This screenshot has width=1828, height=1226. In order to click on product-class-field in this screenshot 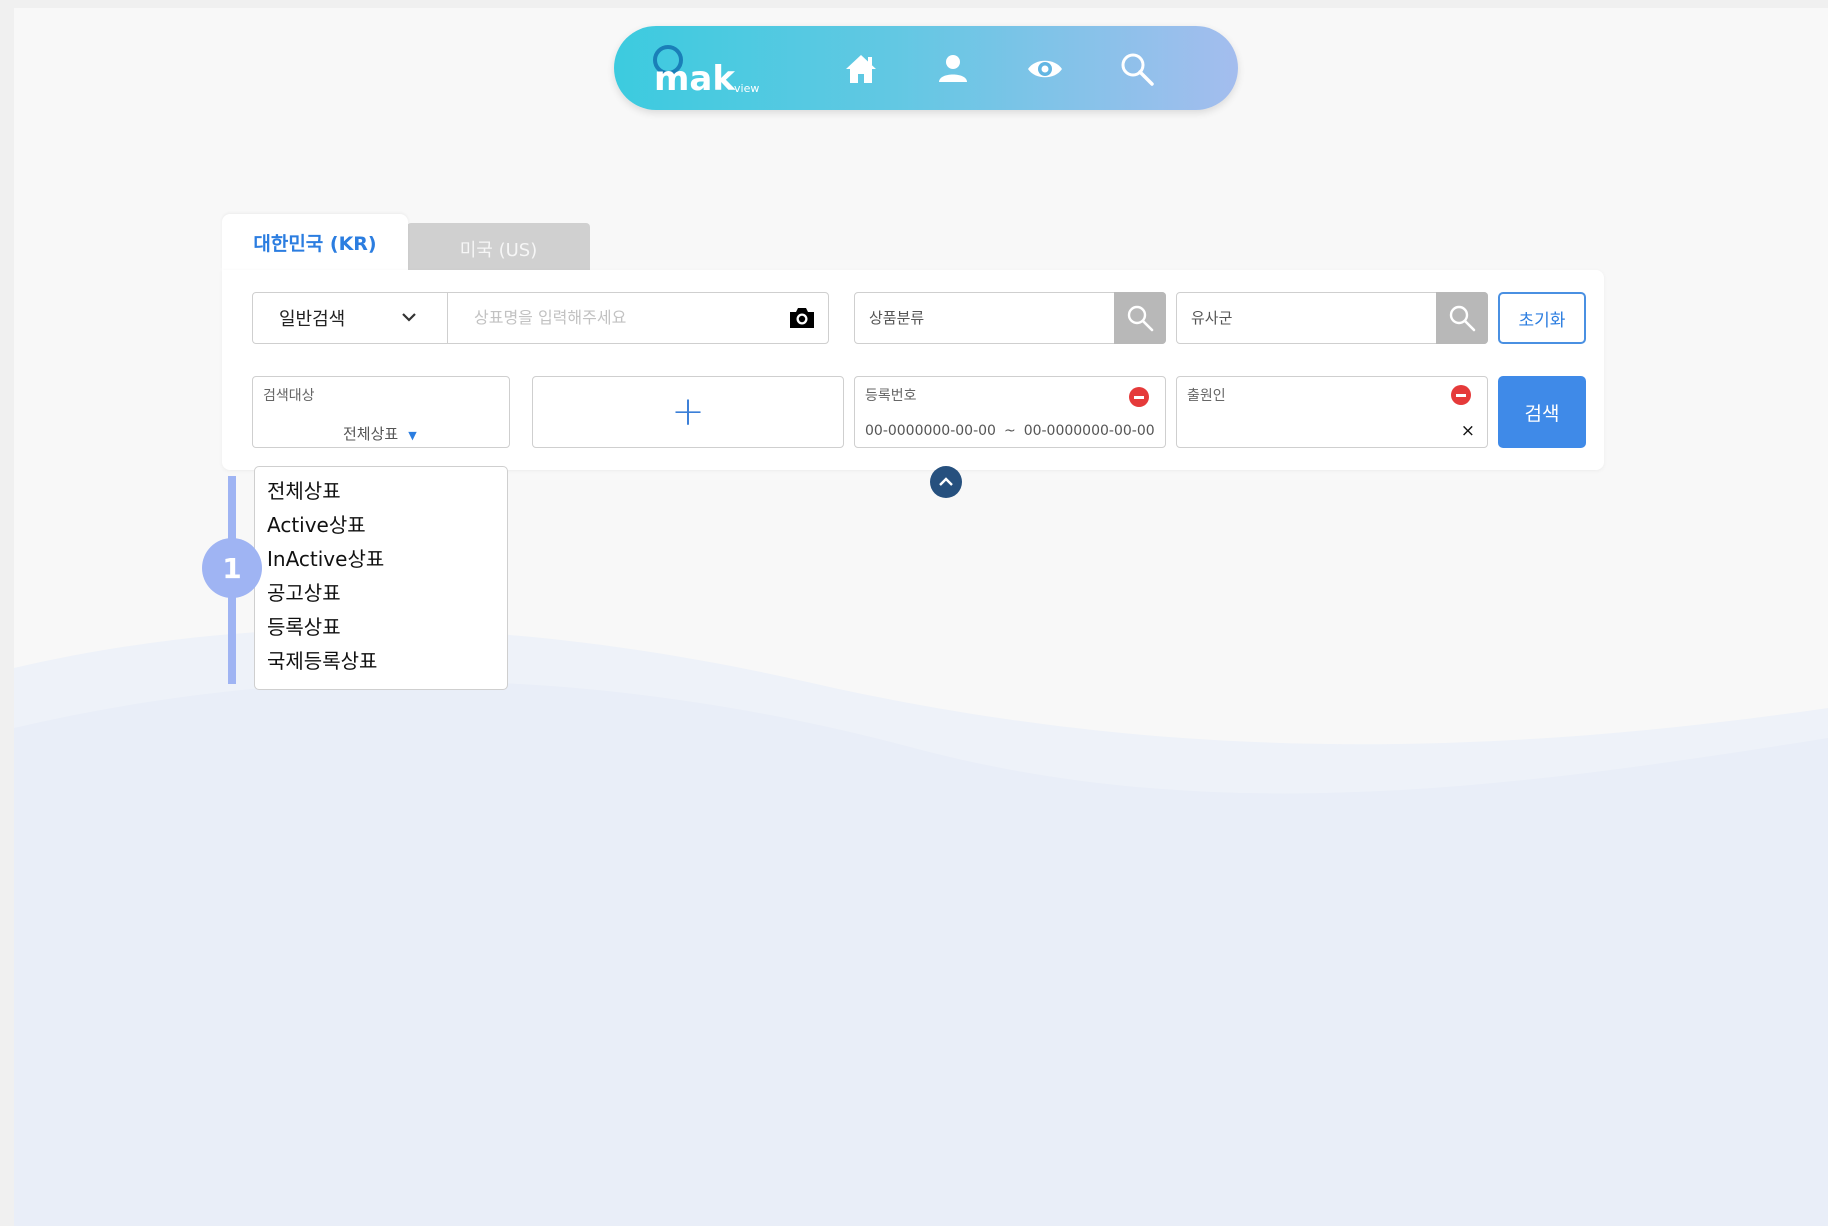, I will do `click(1010, 318)`.